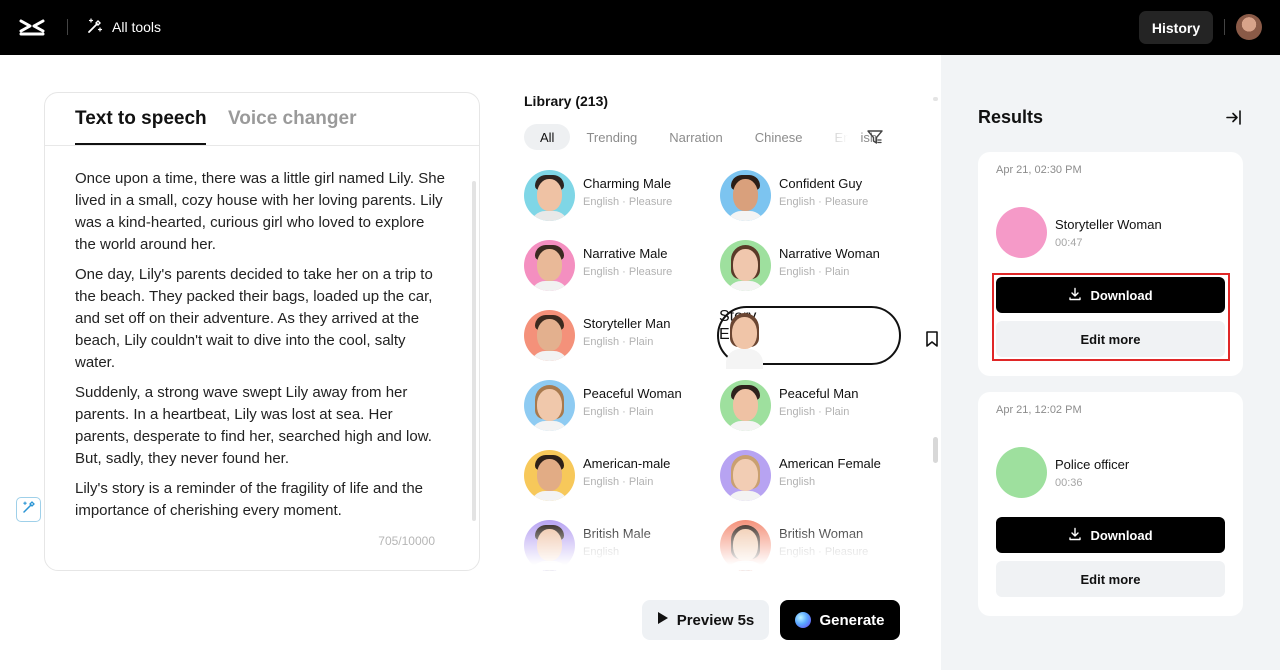 The width and height of the screenshot is (1280, 670). What do you see at coordinates (852, 620) in the screenshot?
I see `generate-label: Generate` at bounding box center [852, 620].